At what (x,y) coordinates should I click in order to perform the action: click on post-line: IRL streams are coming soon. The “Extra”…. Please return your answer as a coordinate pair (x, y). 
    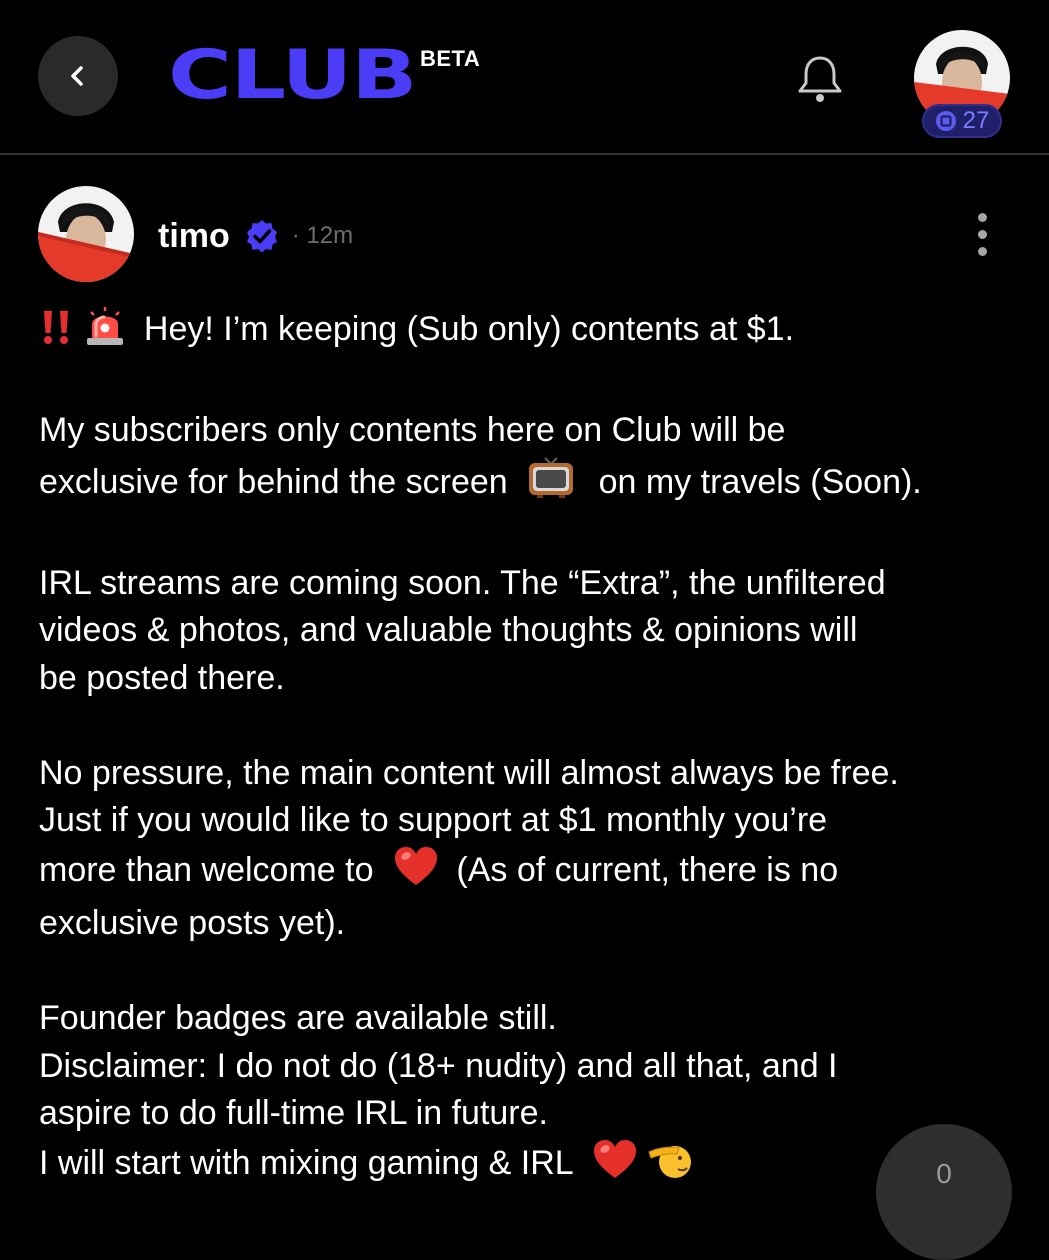
    Looking at the image, I should click on (462, 582).